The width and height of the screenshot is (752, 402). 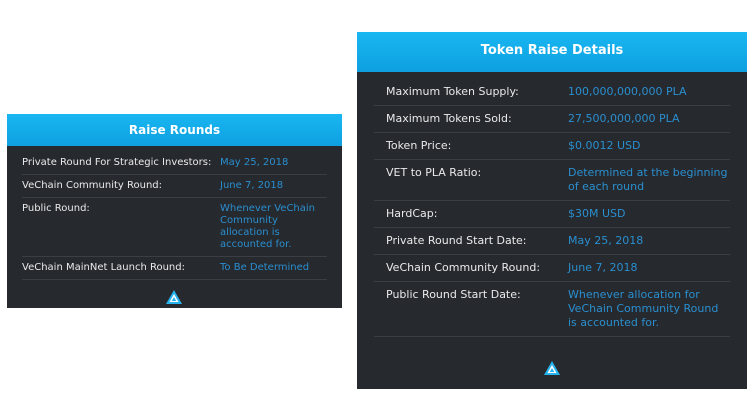 I want to click on row-value: To Be Determined, so click(x=265, y=267).